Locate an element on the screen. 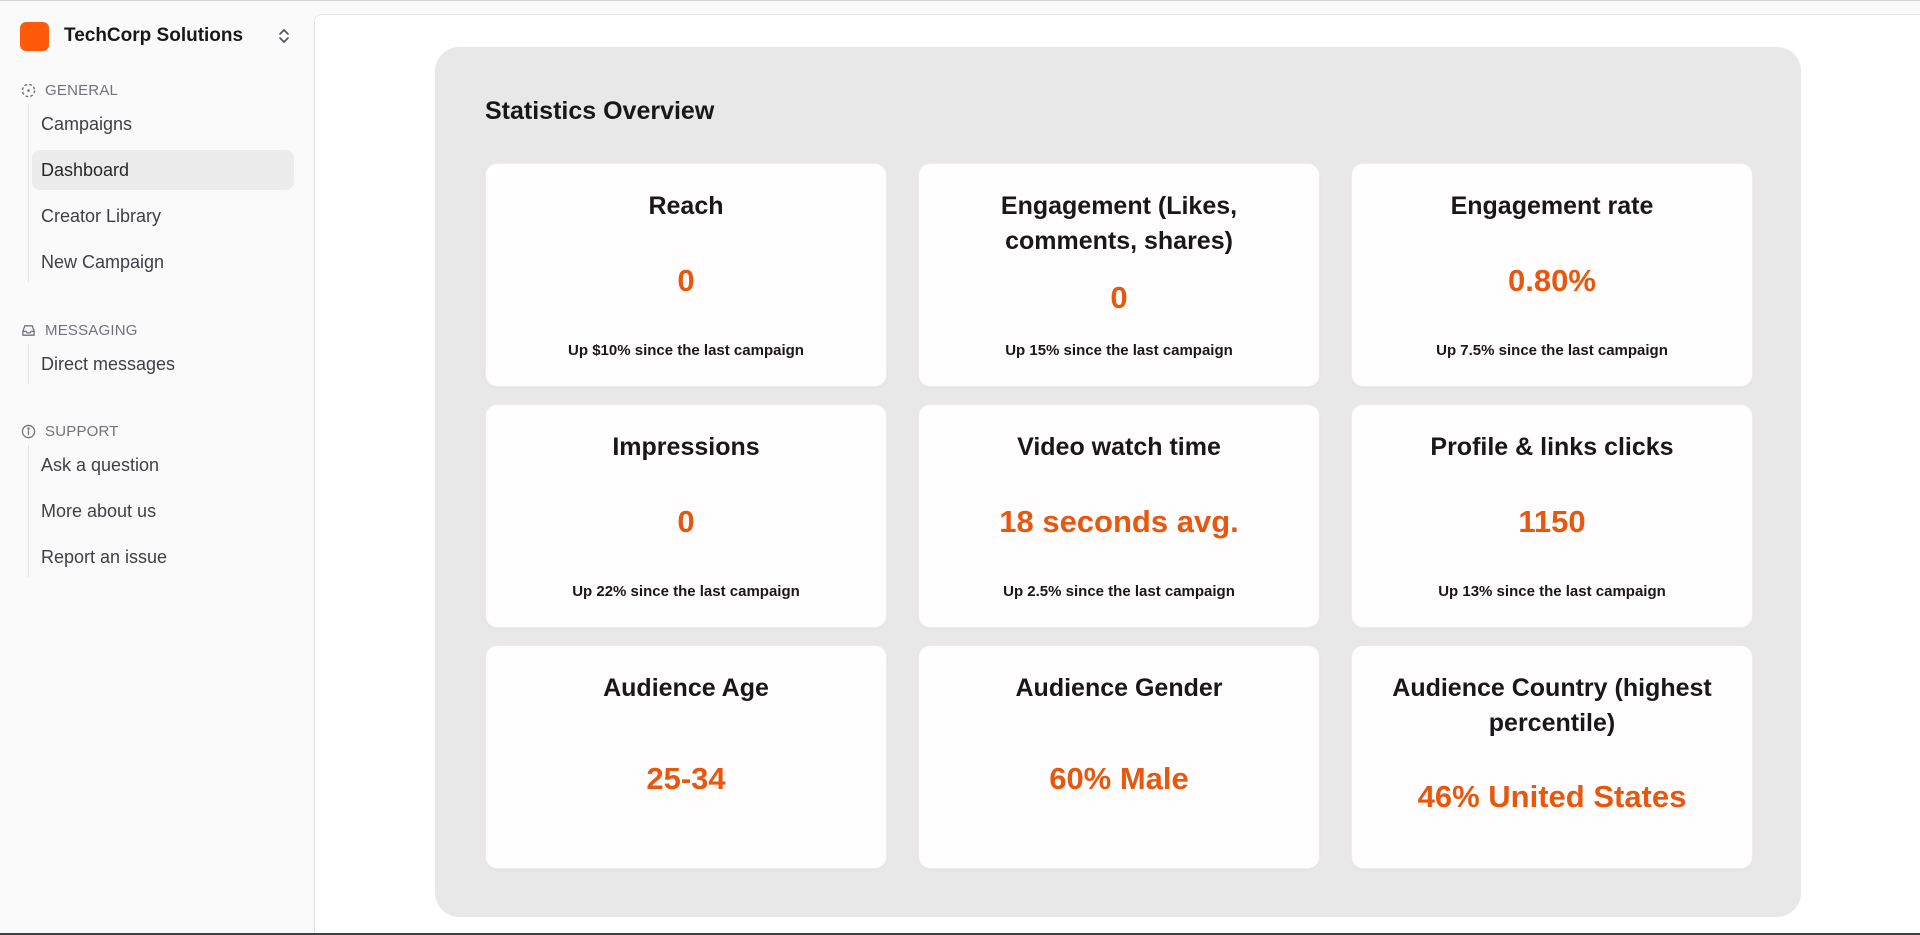 Image resolution: width=1920 pixels, height=935 pixels. card-title: Impressions is located at coordinates (686, 447).